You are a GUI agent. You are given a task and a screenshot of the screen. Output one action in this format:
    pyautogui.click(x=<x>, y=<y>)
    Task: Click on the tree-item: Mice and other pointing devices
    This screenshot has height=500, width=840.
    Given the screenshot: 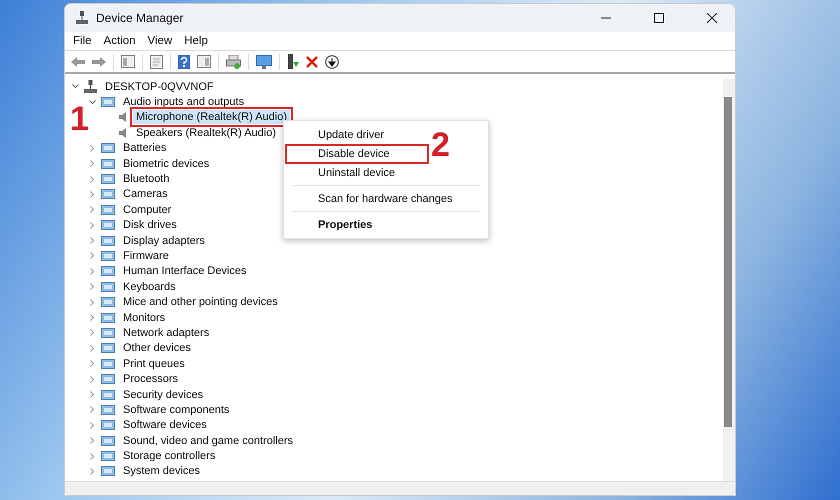 What is the action you would take?
    pyautogui.click(x=200, y=302)
    